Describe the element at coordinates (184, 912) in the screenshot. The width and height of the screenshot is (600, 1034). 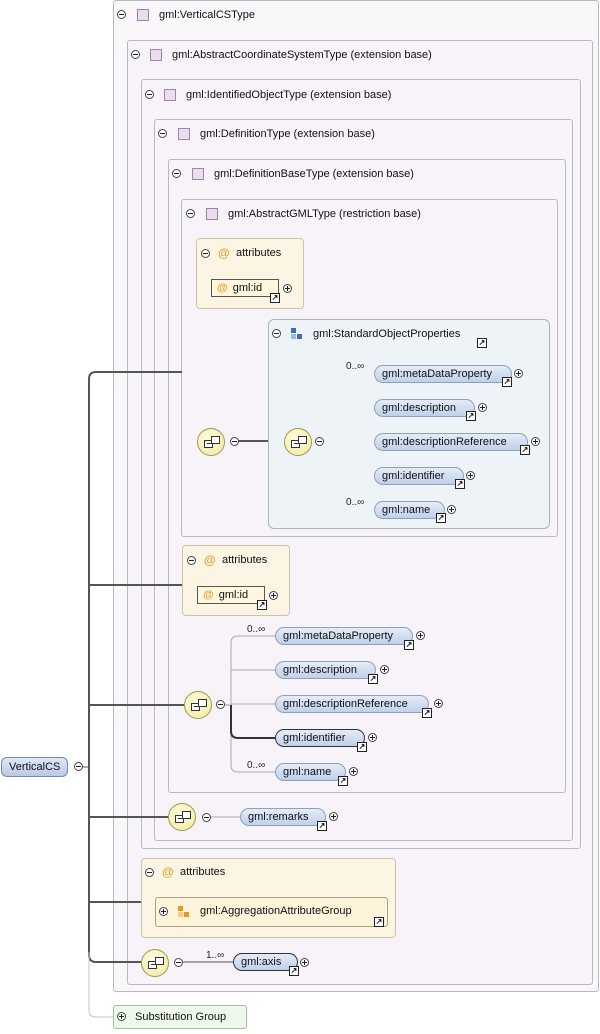
I see `attribute-group-icon` at that location.